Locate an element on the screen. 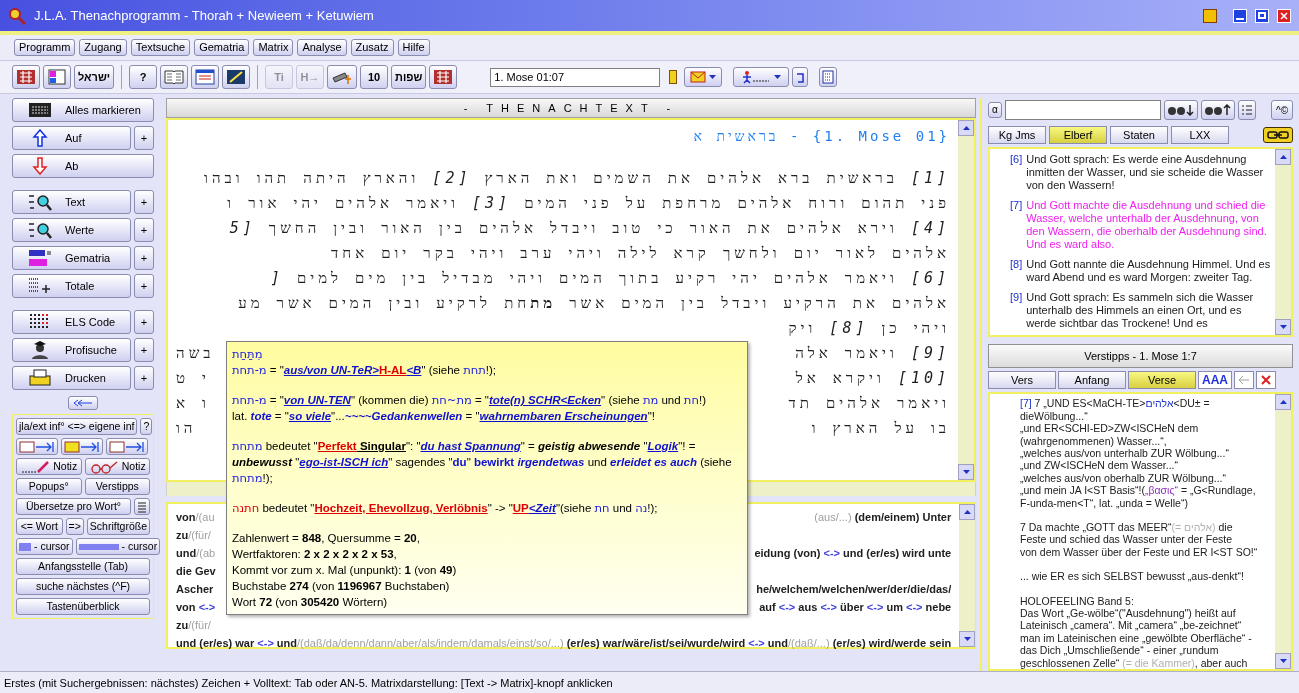 The height and width of the screenshot is (693, 1299). search-up-button is located at coordinates (1218, 110).